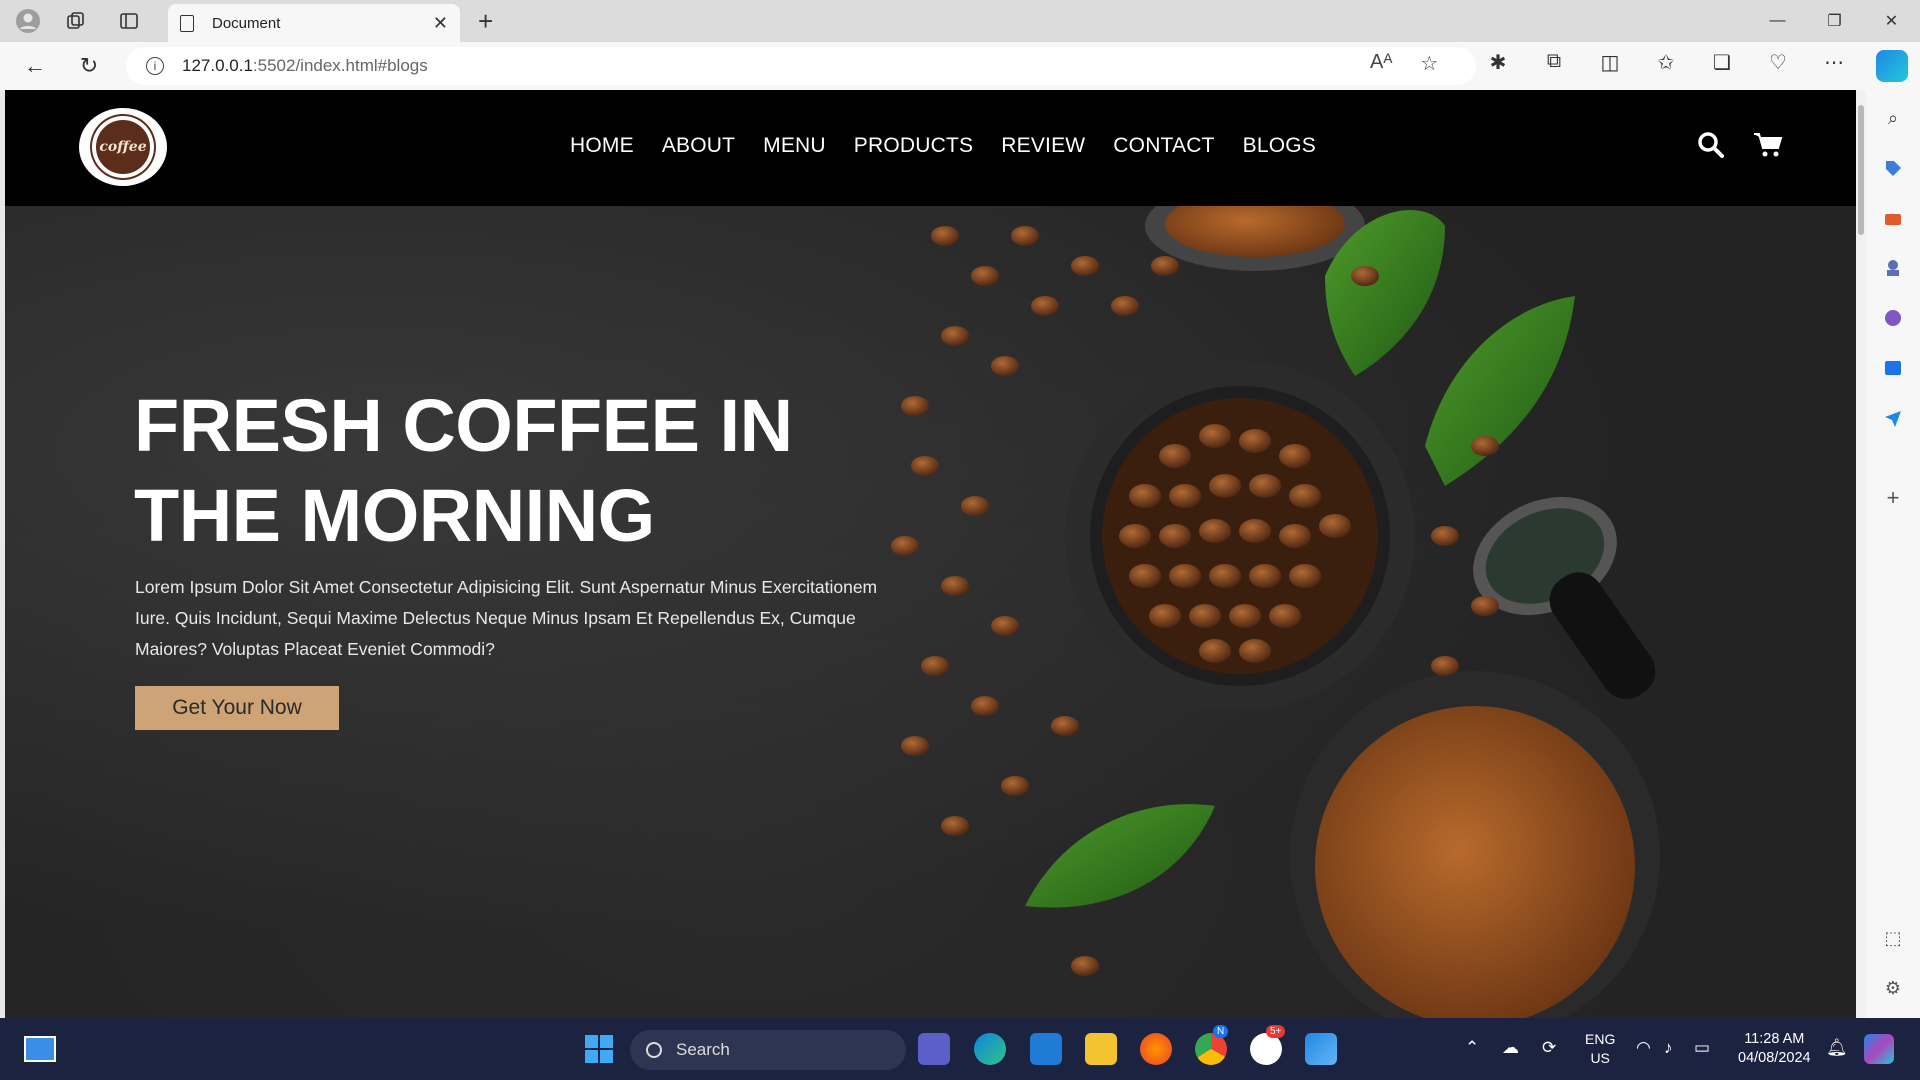  I want to click on browser-essentials-icon: ♡, so click(1778, 62).